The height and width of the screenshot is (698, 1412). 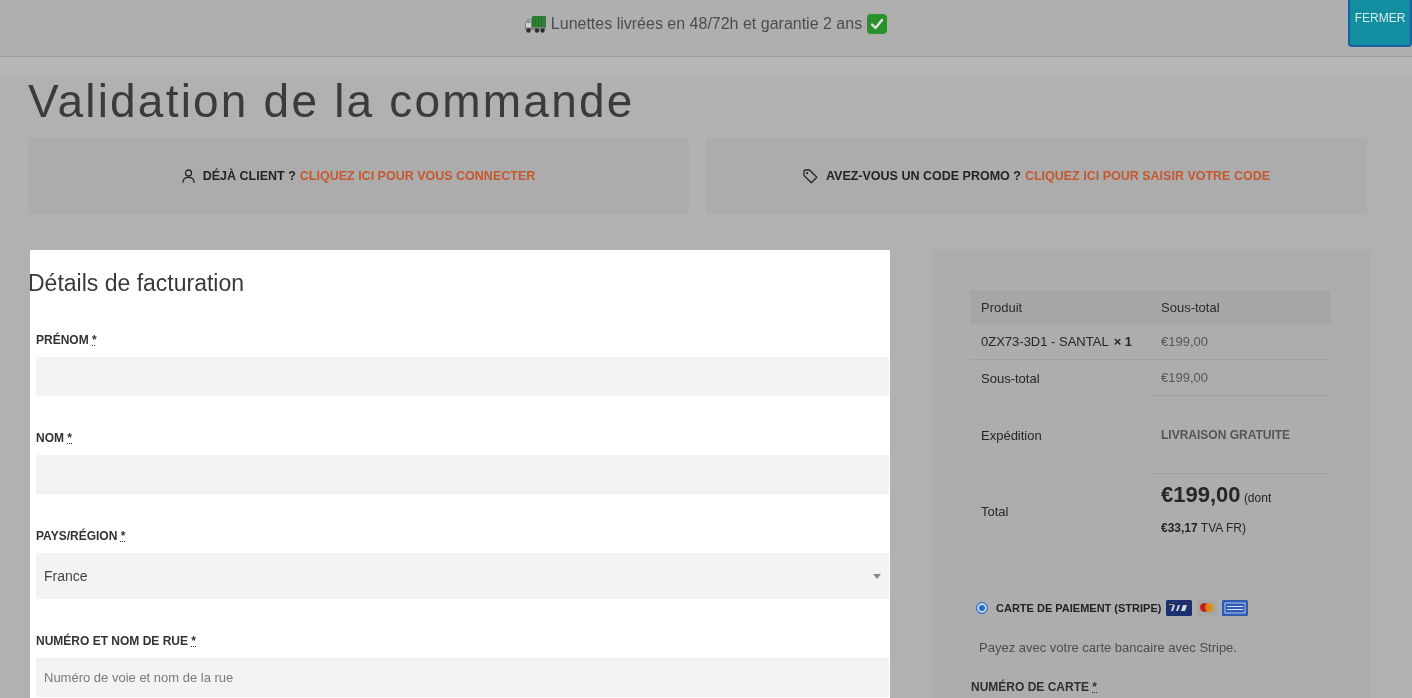 What do you see at coordinates (188, 176) in the screenshot?
I see `user-icon` at bounding box center [188, 176].